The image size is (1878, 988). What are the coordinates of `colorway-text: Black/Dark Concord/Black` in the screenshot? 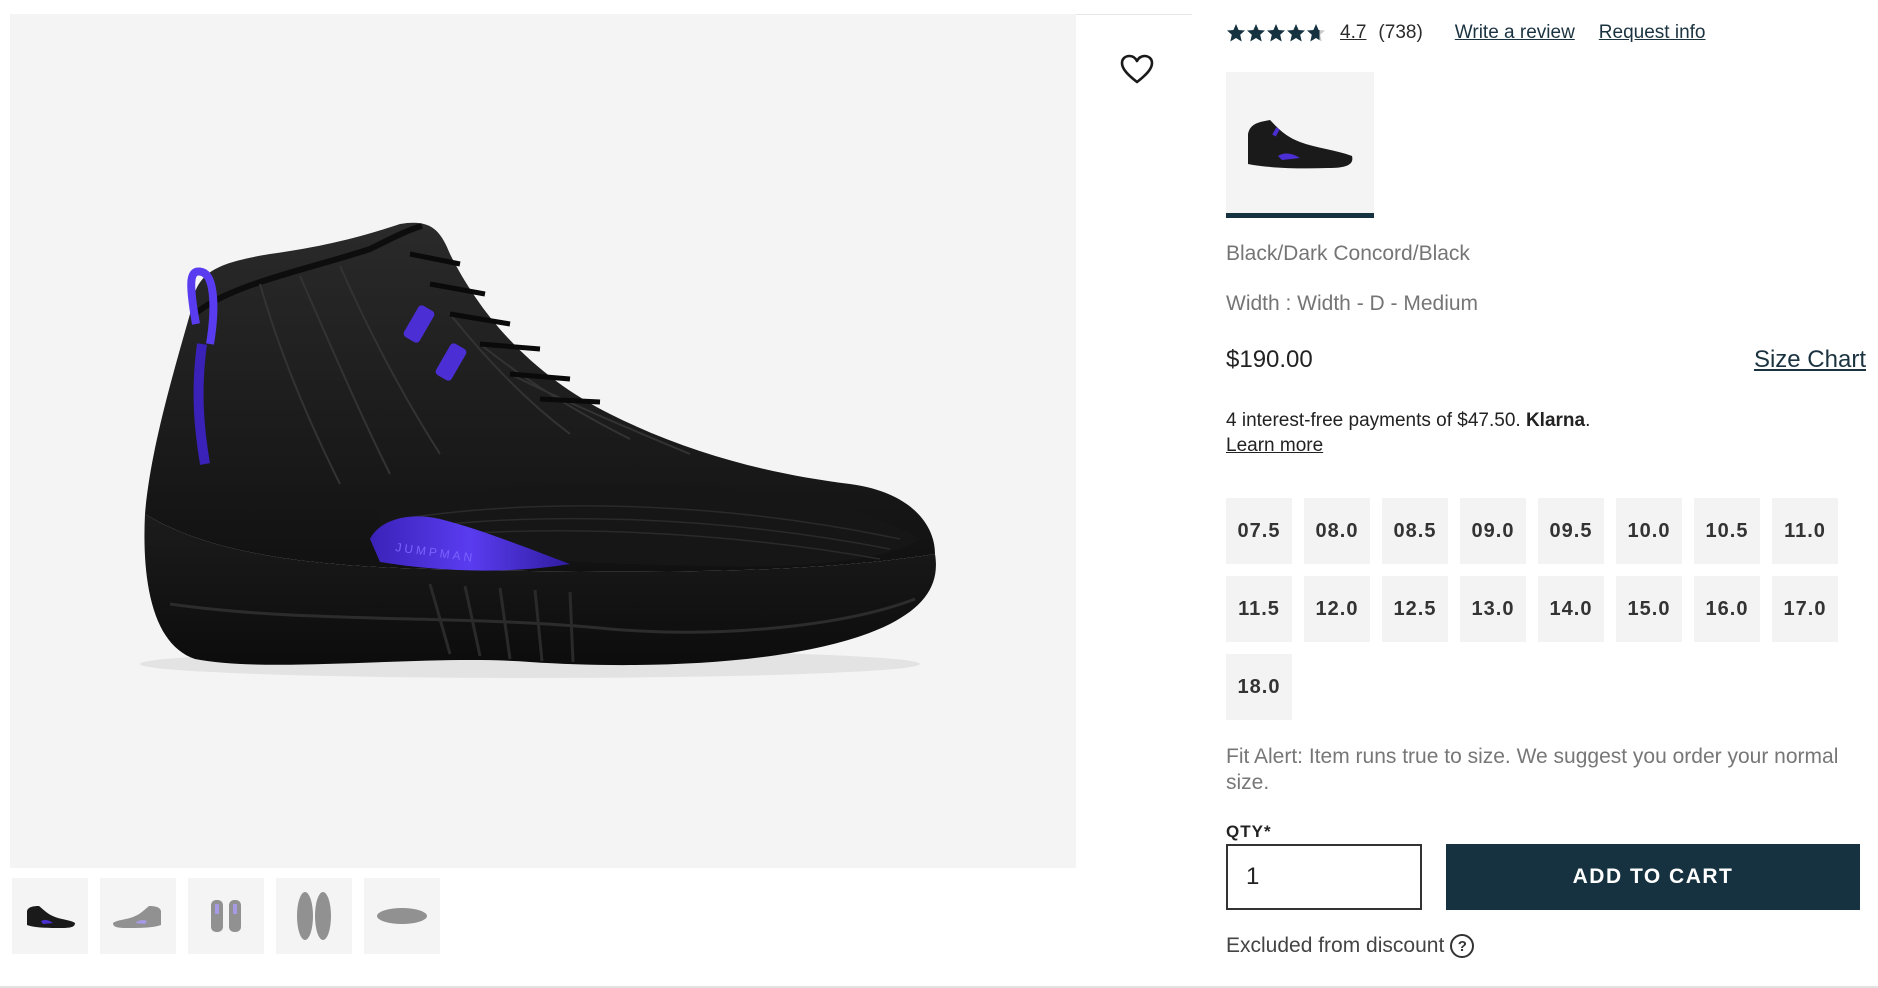 It's located at (1348, 253).